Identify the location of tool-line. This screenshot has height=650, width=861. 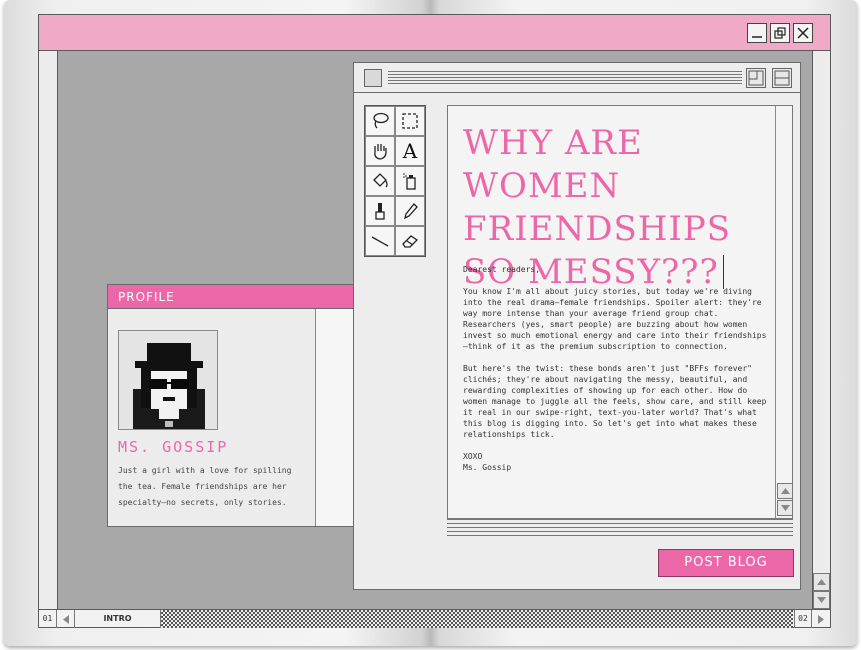
(380, 241).